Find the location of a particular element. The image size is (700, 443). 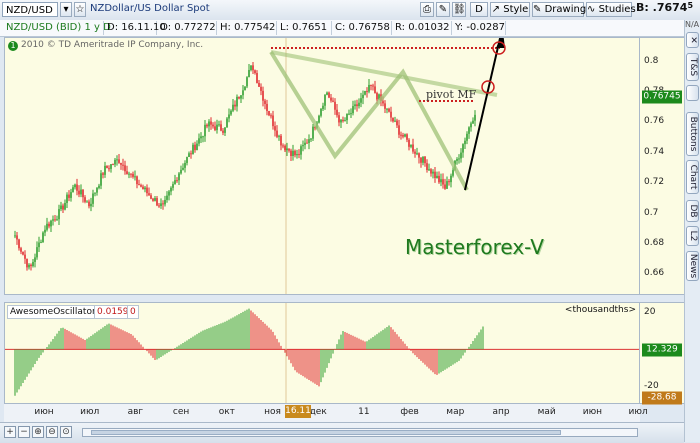

tab-buttons: Buttons is located at coordinates (692, 134).